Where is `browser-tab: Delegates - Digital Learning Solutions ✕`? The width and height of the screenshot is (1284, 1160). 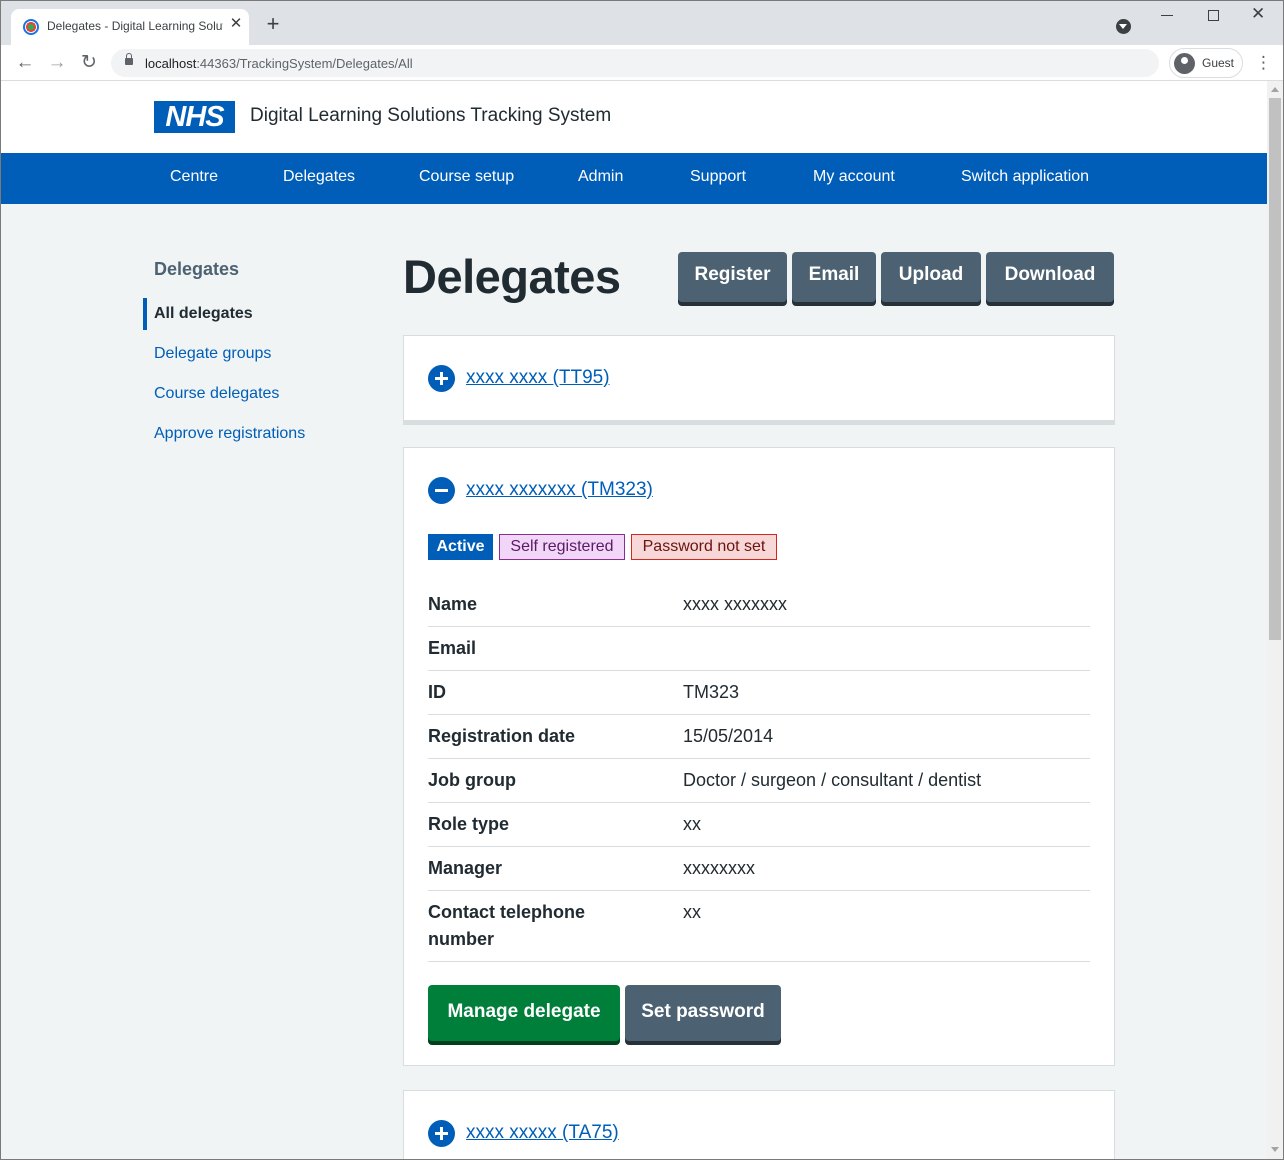
browser-tab: Delegates - Digital Learning Solutions ✕ is located at coordinates (130, 27).